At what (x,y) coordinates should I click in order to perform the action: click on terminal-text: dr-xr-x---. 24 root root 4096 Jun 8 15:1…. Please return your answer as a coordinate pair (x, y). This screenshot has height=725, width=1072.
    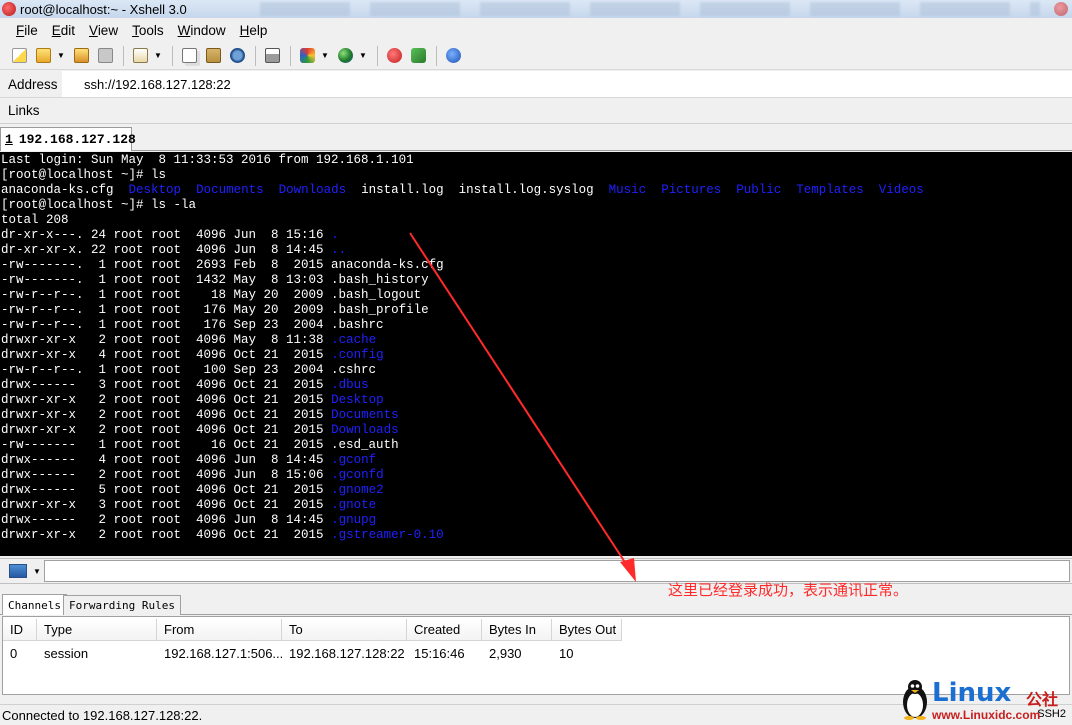
    Looking at the image, I should click on (166, 235).